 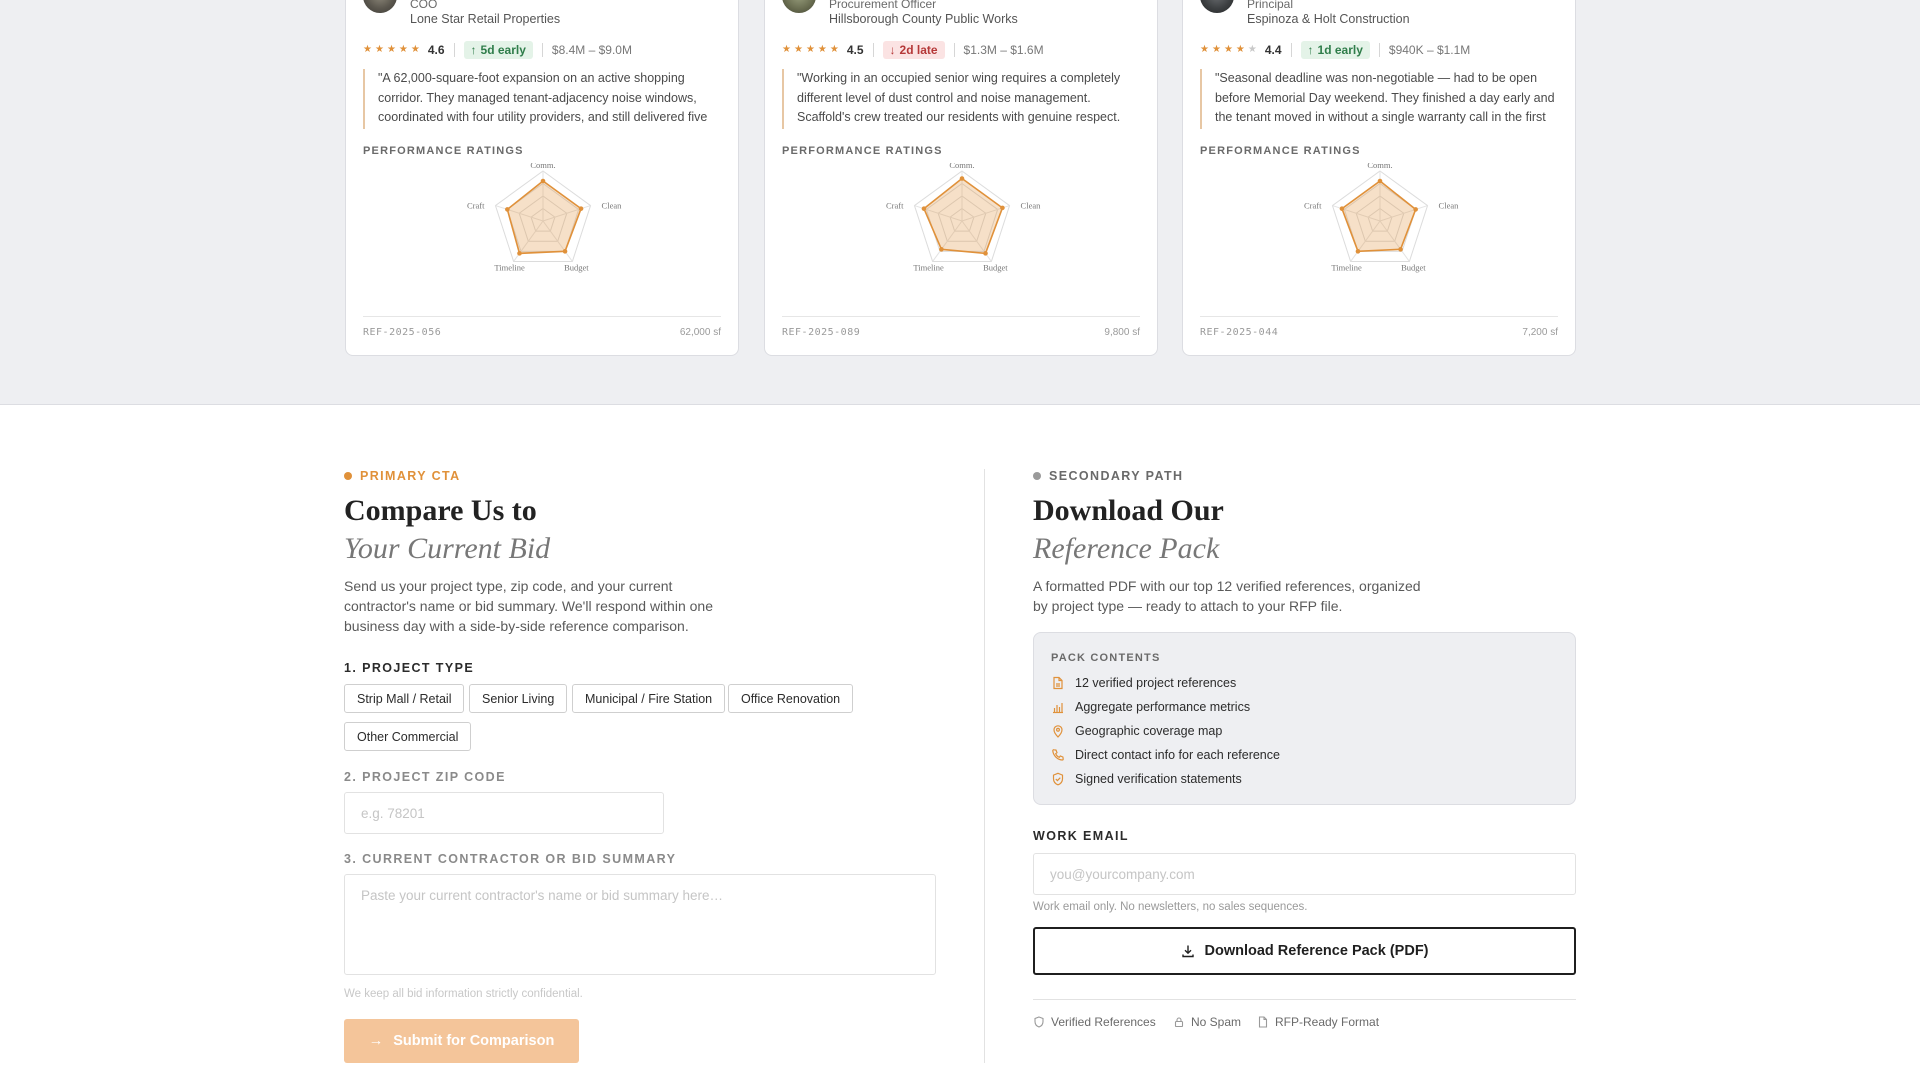 I want to click on schedule-text: 1d early, so click(x=1340, y=50).